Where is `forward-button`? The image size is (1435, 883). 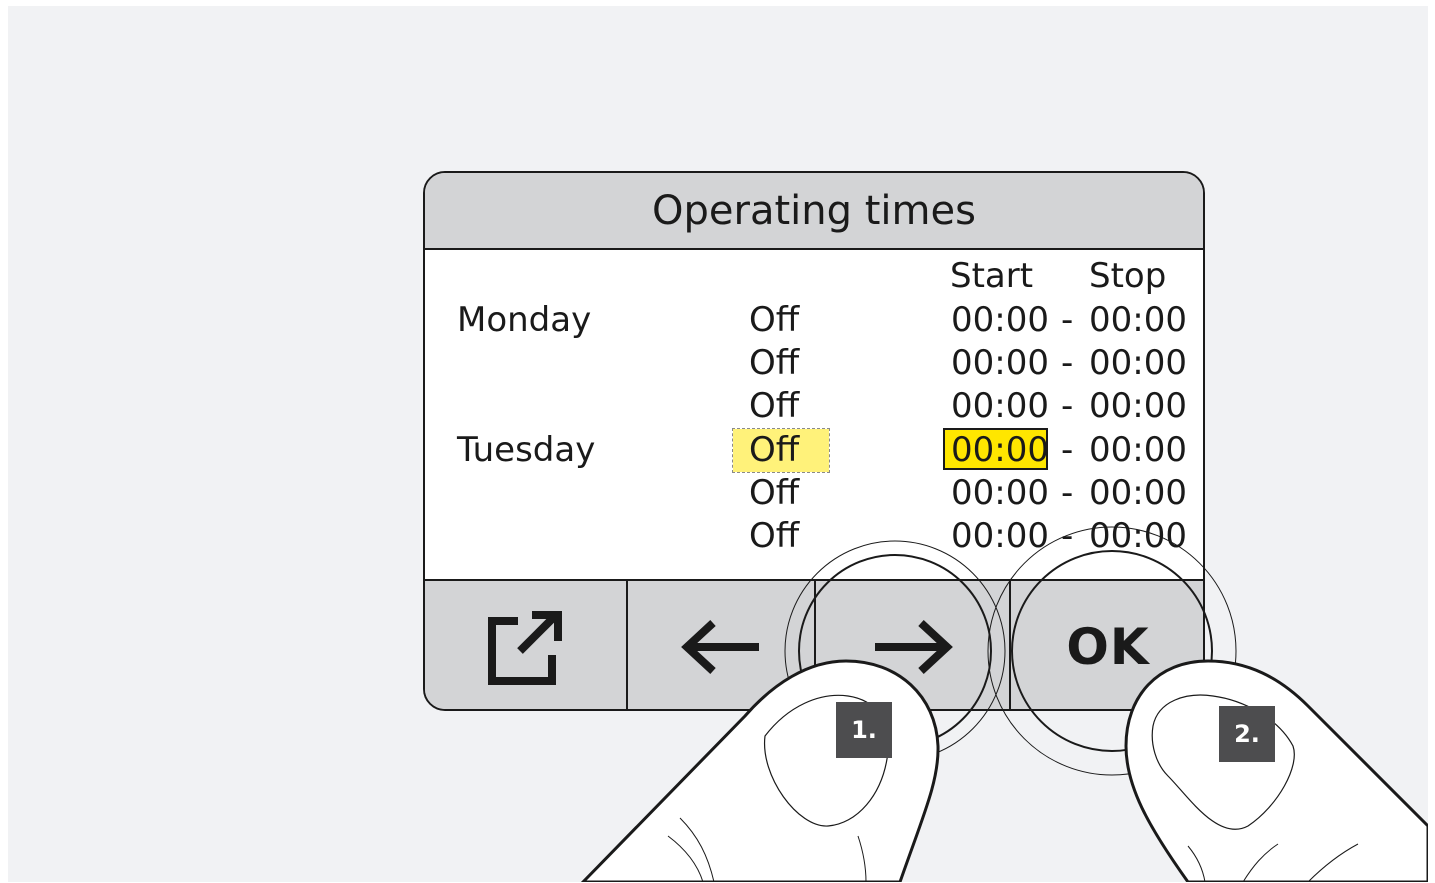 forward-button is located at coordinates (912, 645).